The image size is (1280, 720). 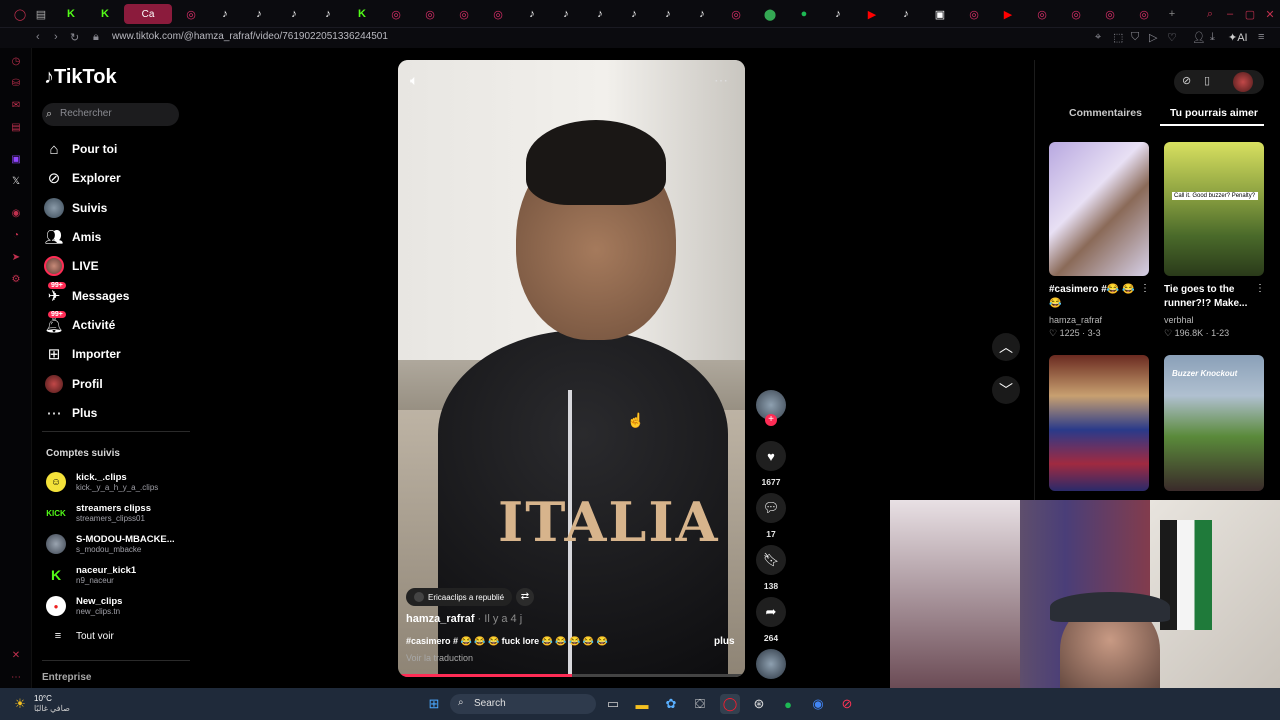 What do you see at coordinates (771, 620) in the screenshot?
I see `share-button: ➦ 264` at bounding box center [771, 620].